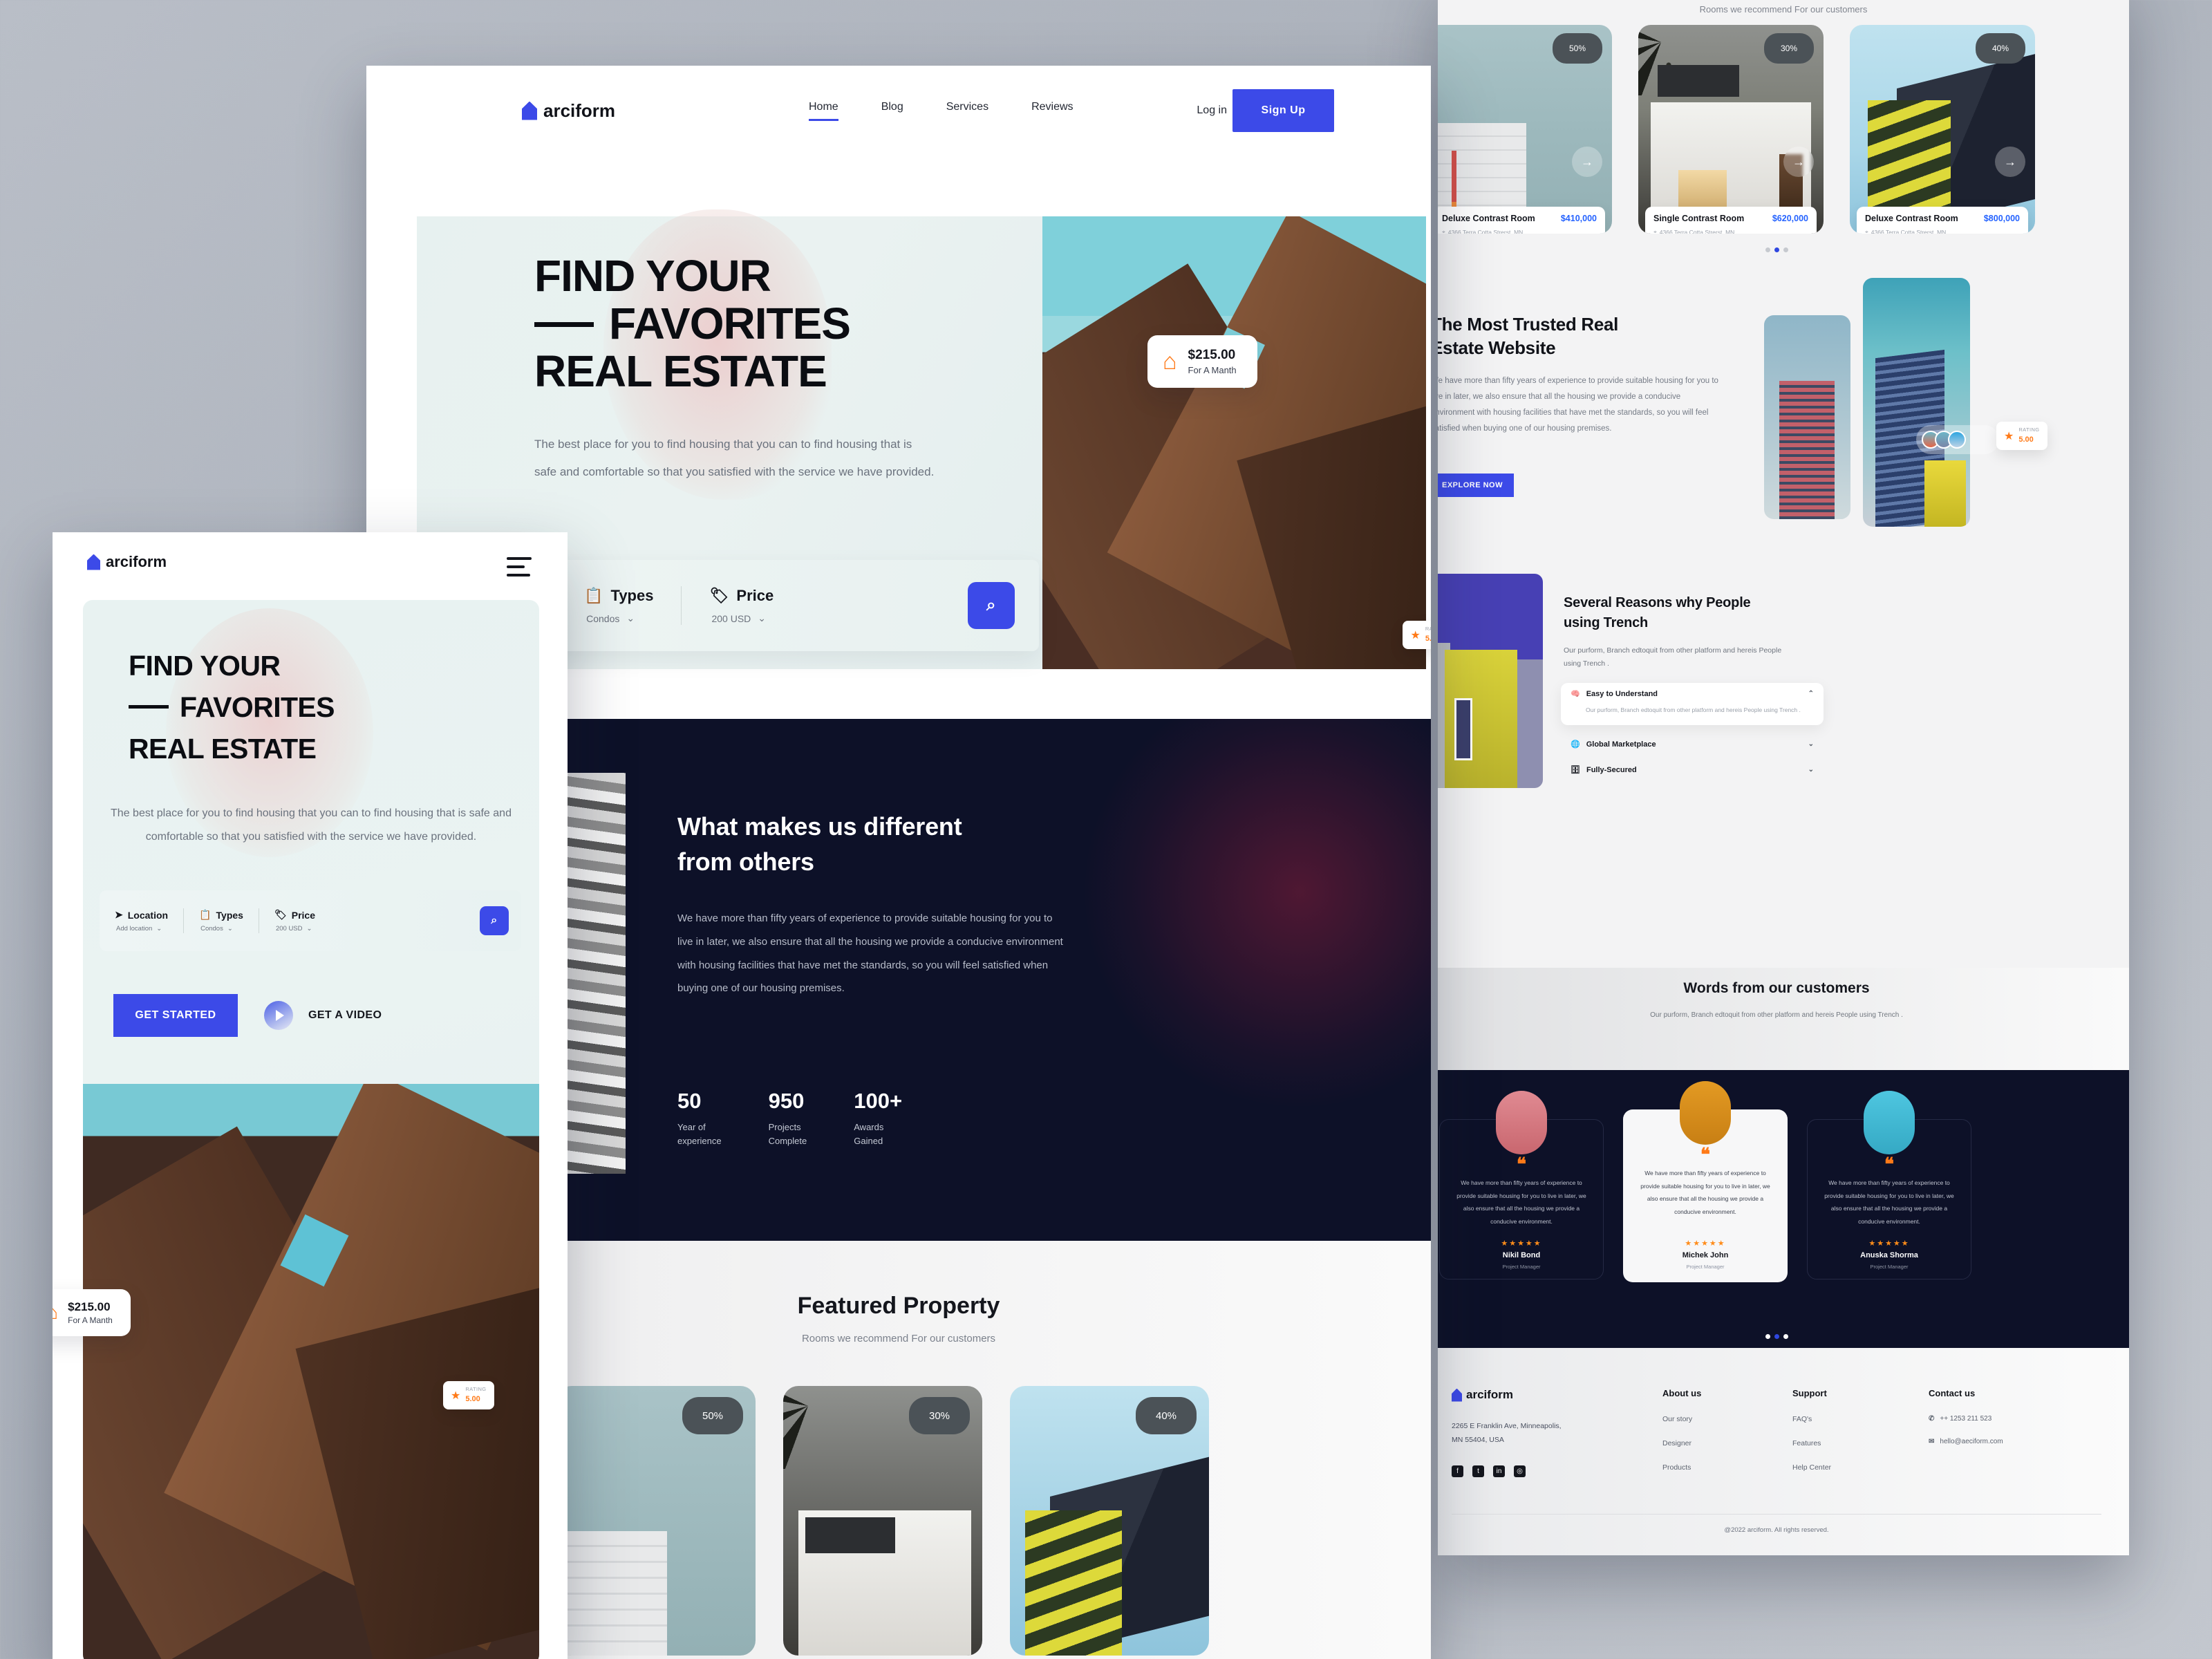 Image resolution: width=2212 pixels, height=1659 pixels. I want to click on testimonial-name: Michek John, so click(1705, 1255).